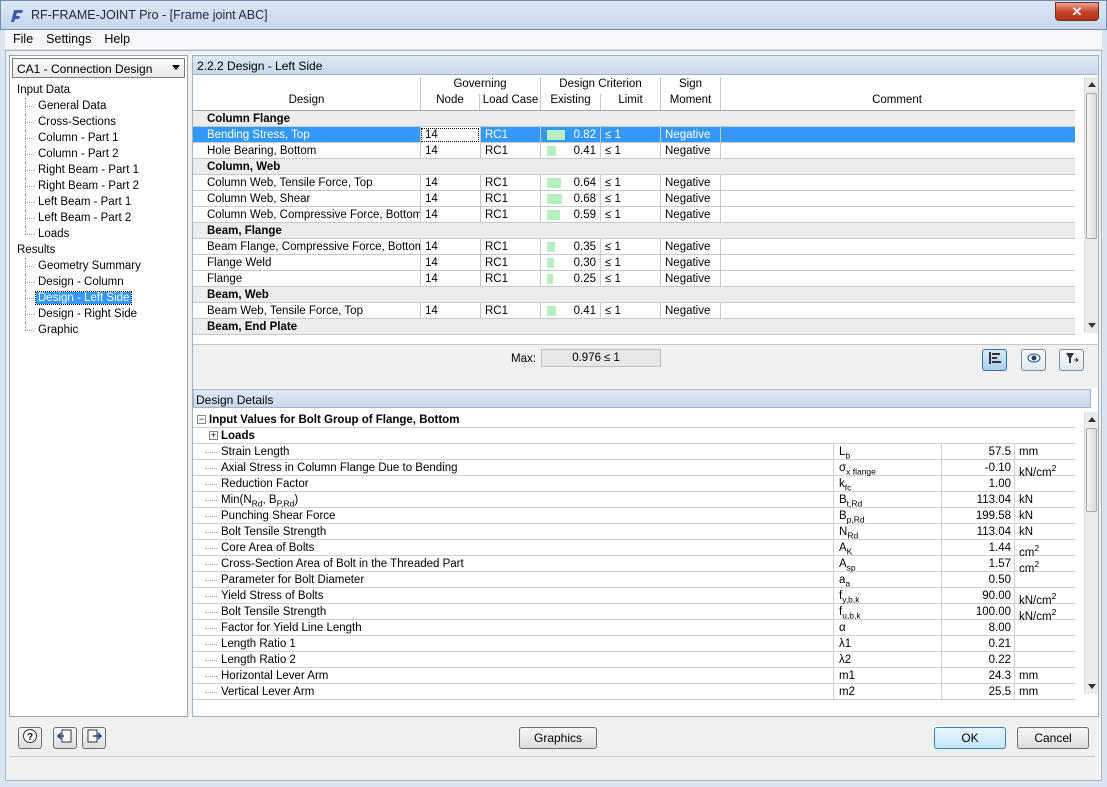 The height and width of the screenshot is (787, 1107). I want to click on tree-item: Design - Column, so click(98, 282).